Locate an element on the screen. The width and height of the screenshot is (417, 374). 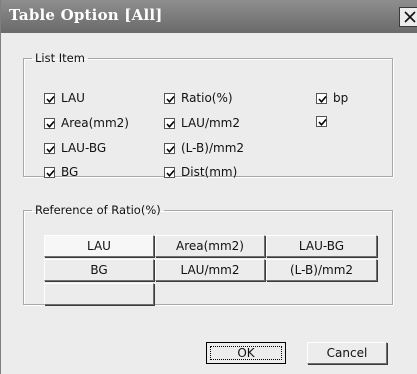
checkbox-unlabeled is located at coordinates (324, 121).